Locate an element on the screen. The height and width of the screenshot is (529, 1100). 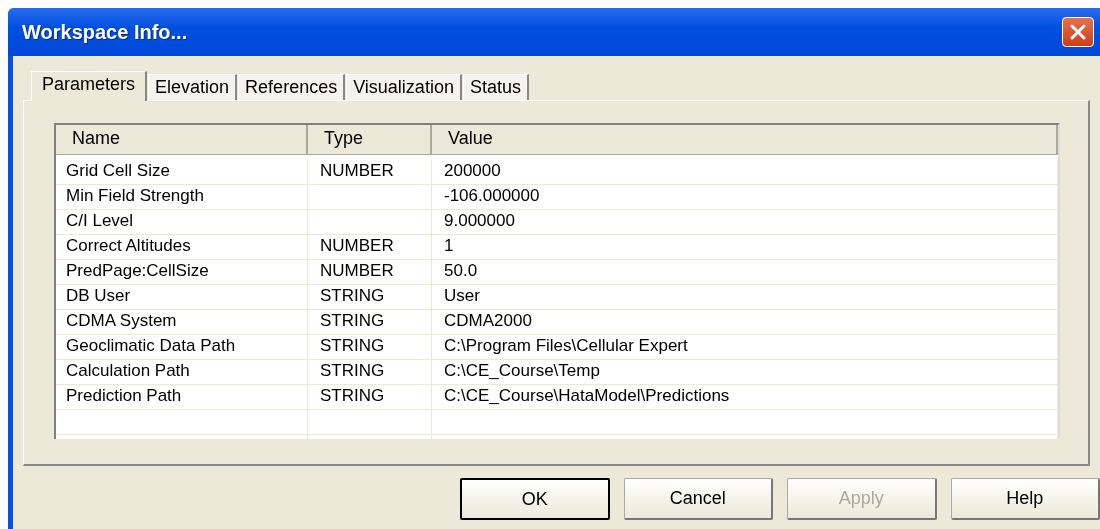
table-cell: Prediction Path is located at coordinates (124, 395).